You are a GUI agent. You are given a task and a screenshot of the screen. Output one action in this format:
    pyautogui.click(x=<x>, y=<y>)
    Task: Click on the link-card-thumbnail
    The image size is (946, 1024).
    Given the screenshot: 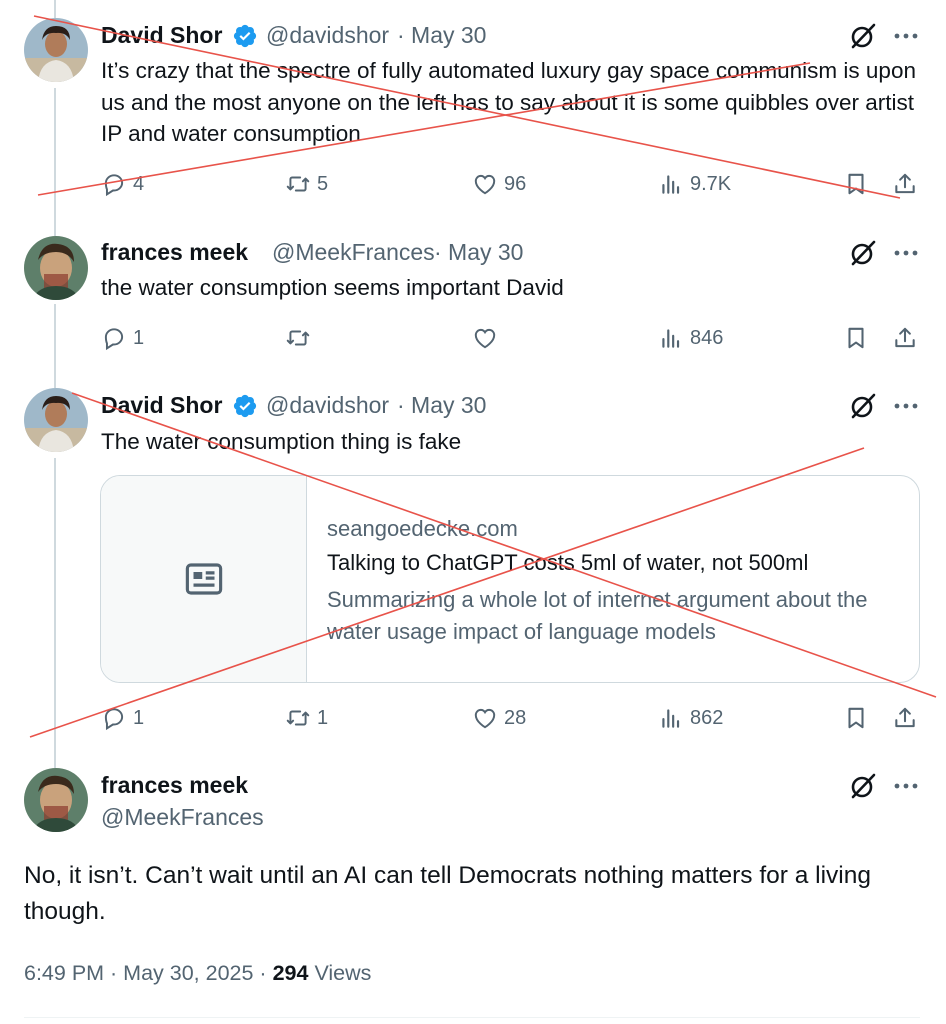 What is the action you would take?
    pyautogui.click(x=204, y=579)
    